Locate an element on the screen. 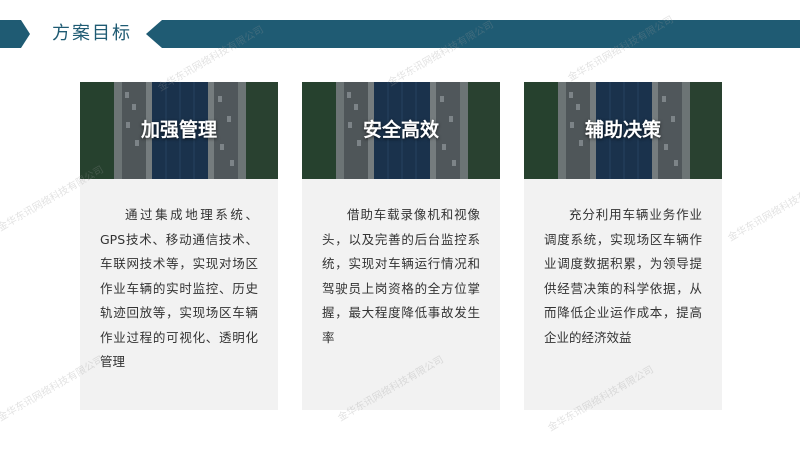 The height and width of the screenshot is (450, 800). card-image: 安全高效 is located at coordinates (401, 130).